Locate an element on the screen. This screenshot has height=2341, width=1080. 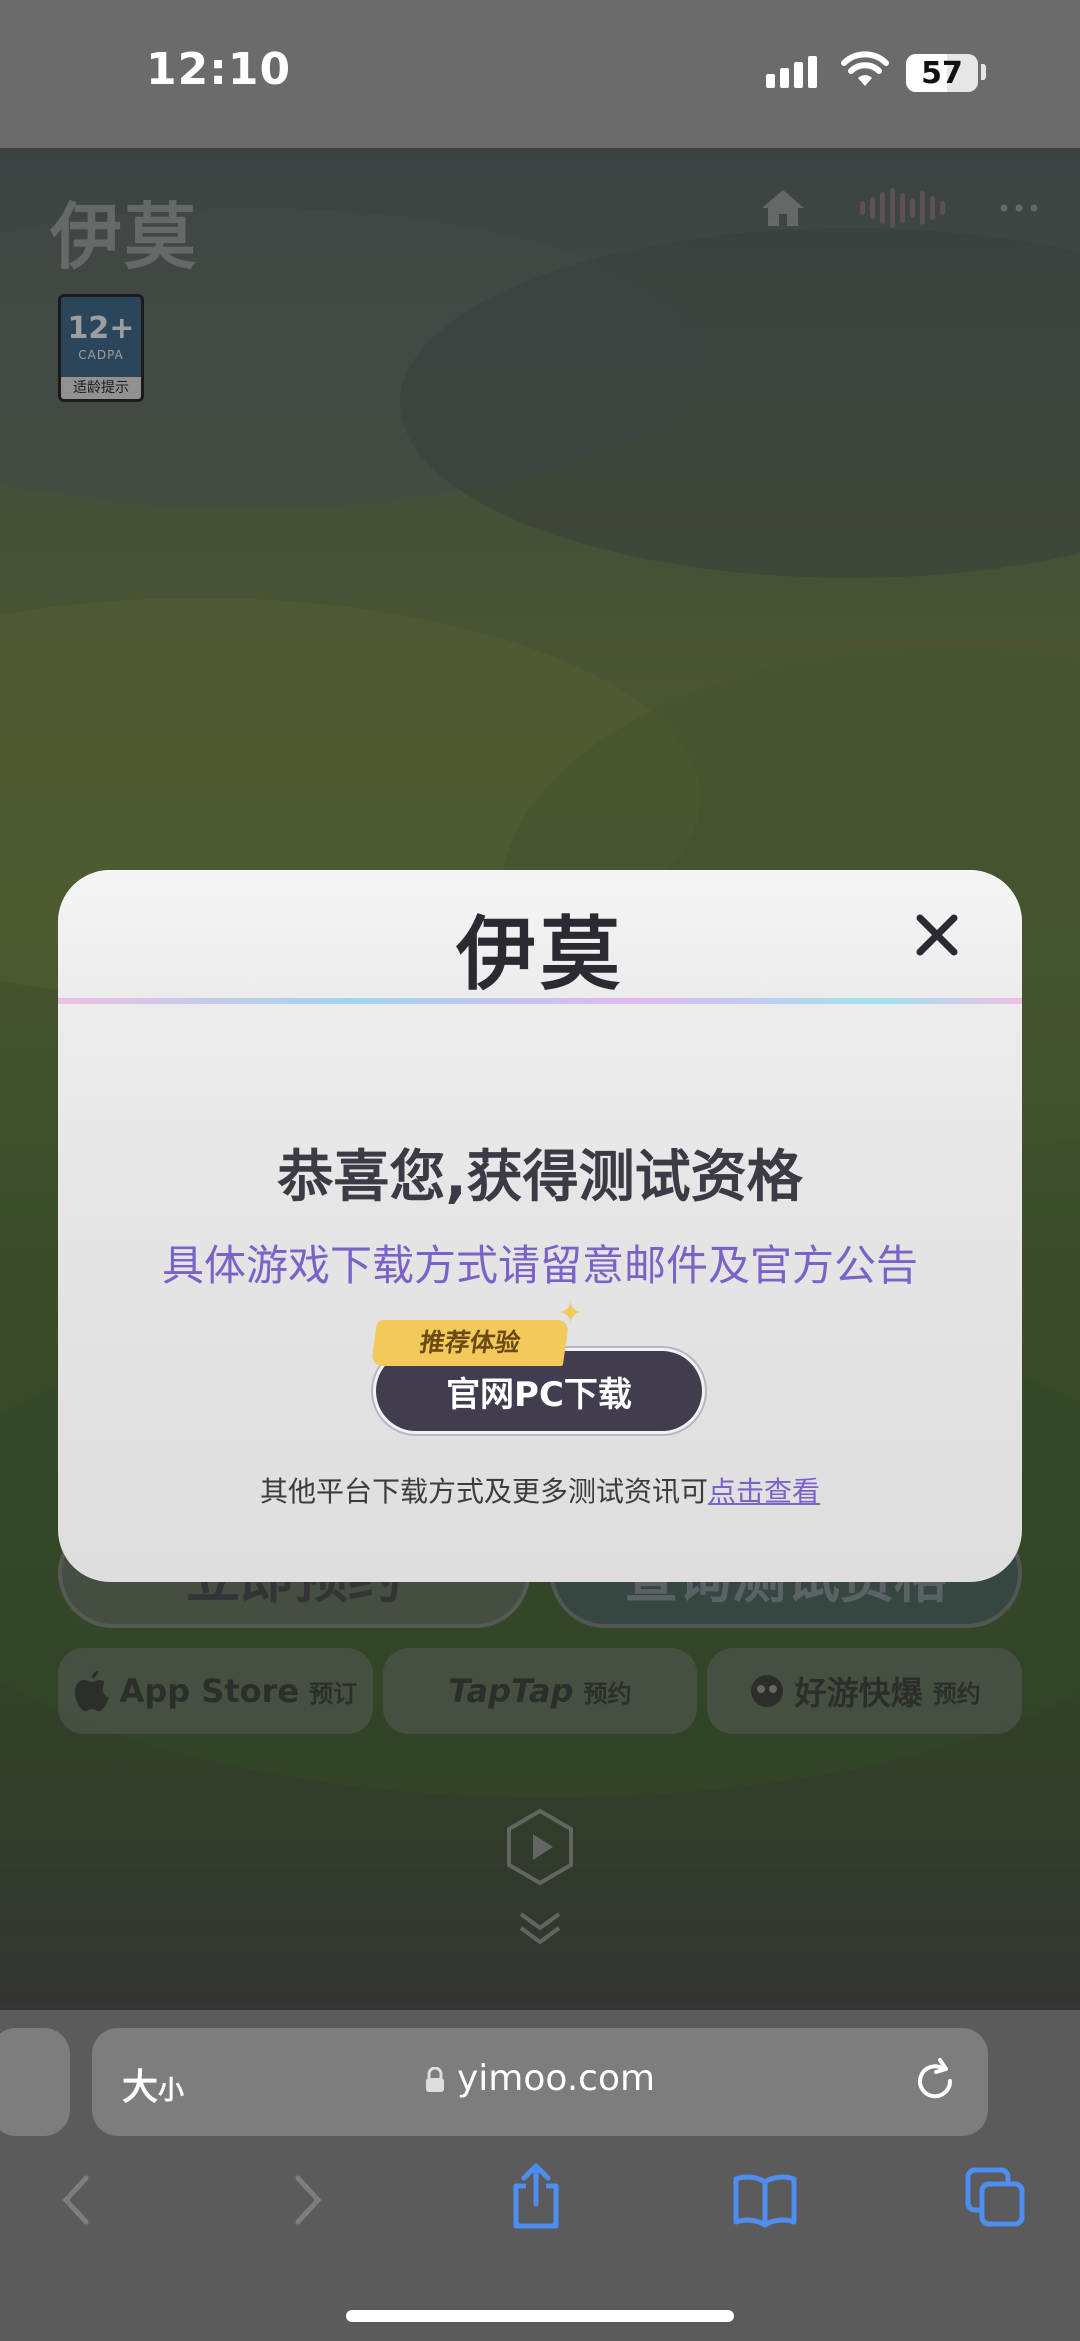
browser-toolbar: 大小 yimoo.com is located at coordinates (540, 2175).